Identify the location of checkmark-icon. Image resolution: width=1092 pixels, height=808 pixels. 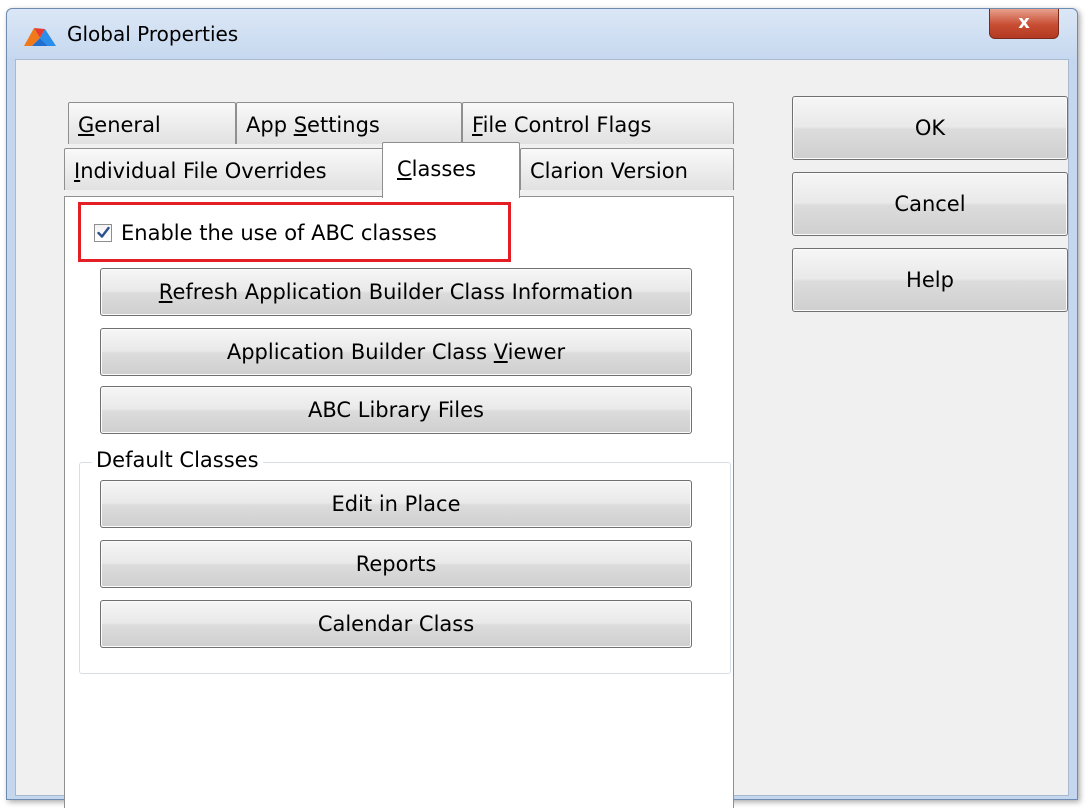
(103, 232).